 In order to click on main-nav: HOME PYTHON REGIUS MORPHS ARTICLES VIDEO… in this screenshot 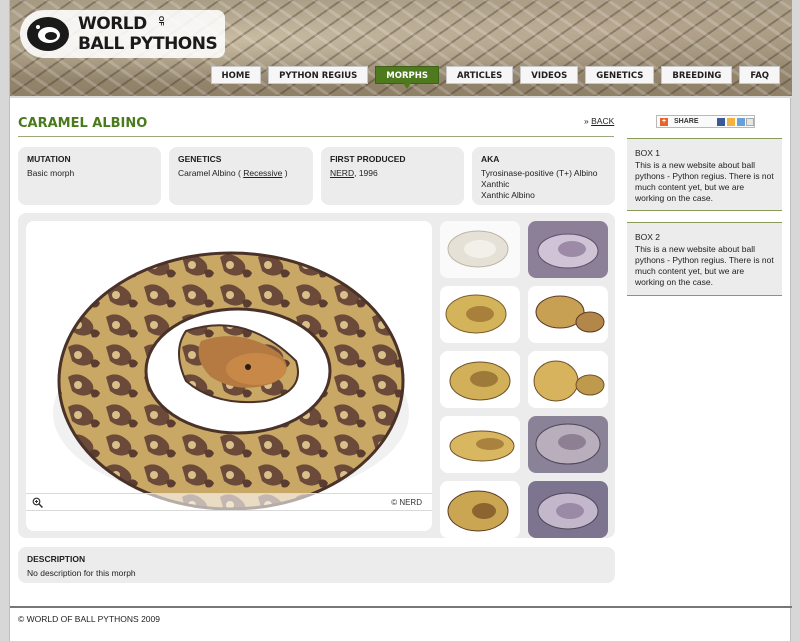, I will do `click(495, 77)`.